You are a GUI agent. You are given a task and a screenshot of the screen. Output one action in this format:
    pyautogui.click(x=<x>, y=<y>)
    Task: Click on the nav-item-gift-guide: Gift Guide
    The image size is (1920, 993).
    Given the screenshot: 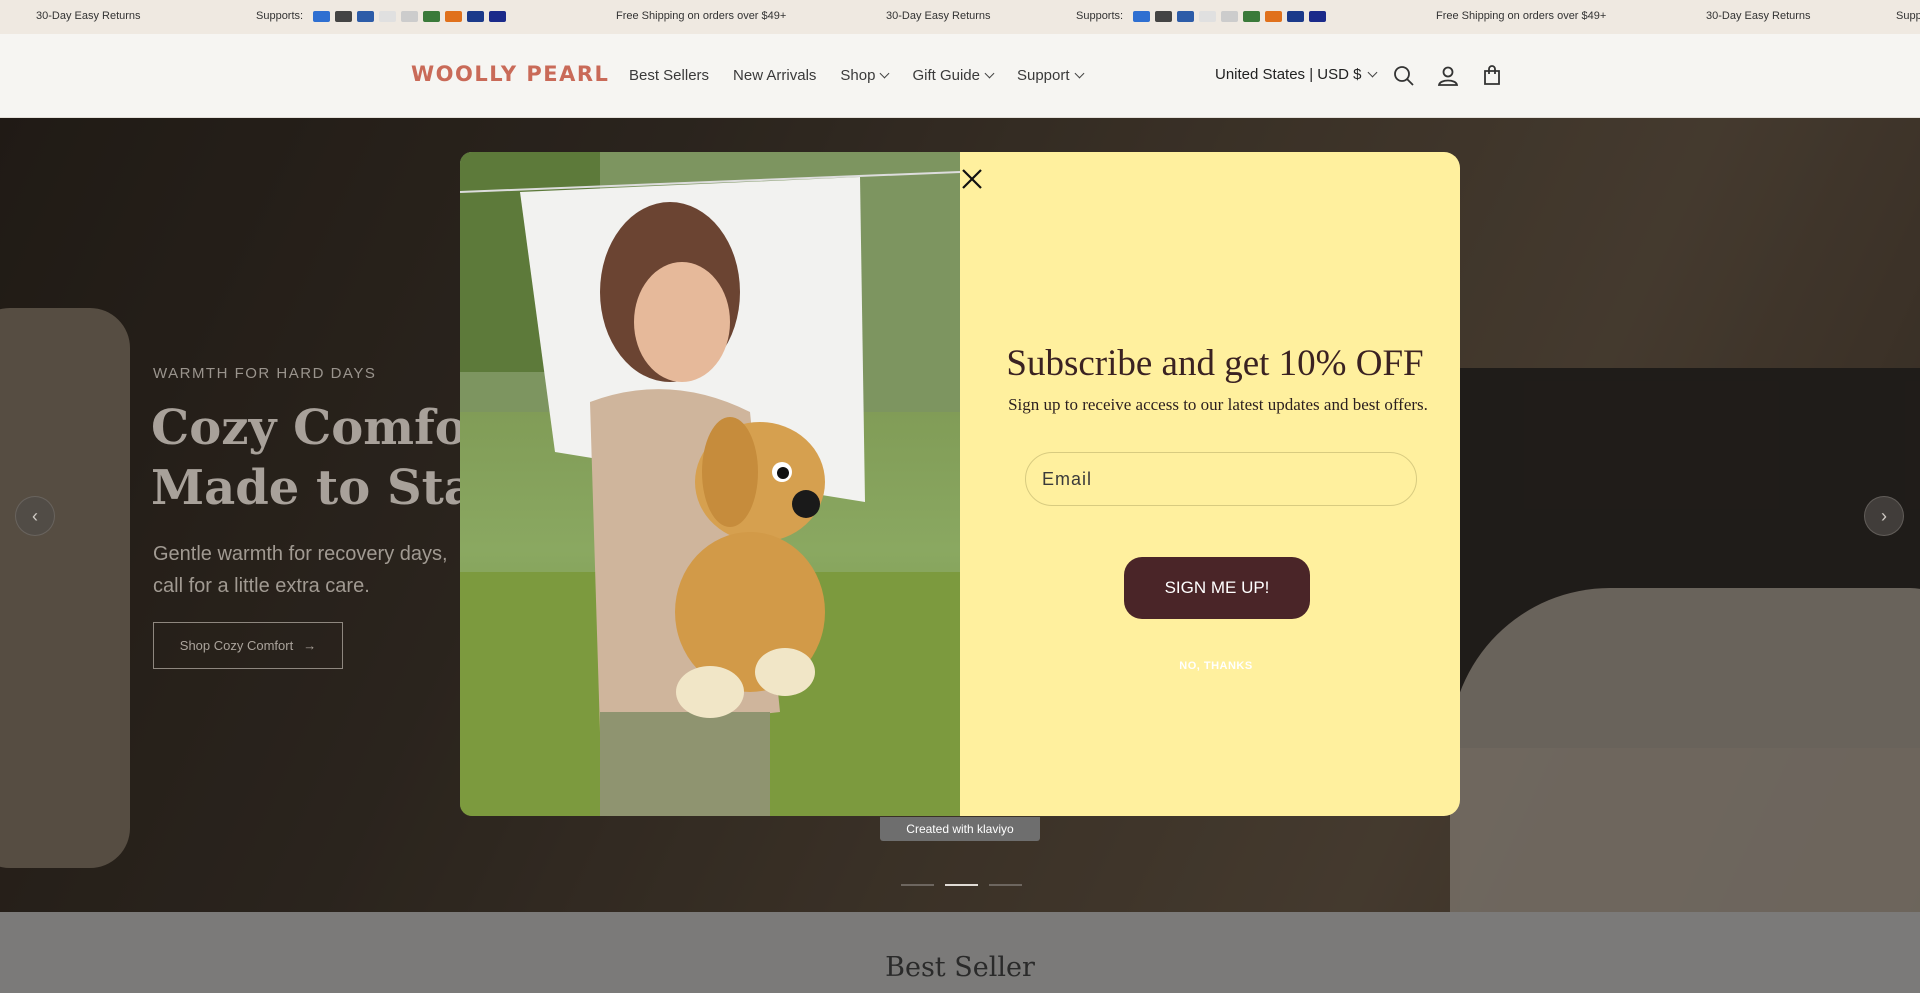 What is the action you would take?
    pyautogui.click(x=953, y=75)
    